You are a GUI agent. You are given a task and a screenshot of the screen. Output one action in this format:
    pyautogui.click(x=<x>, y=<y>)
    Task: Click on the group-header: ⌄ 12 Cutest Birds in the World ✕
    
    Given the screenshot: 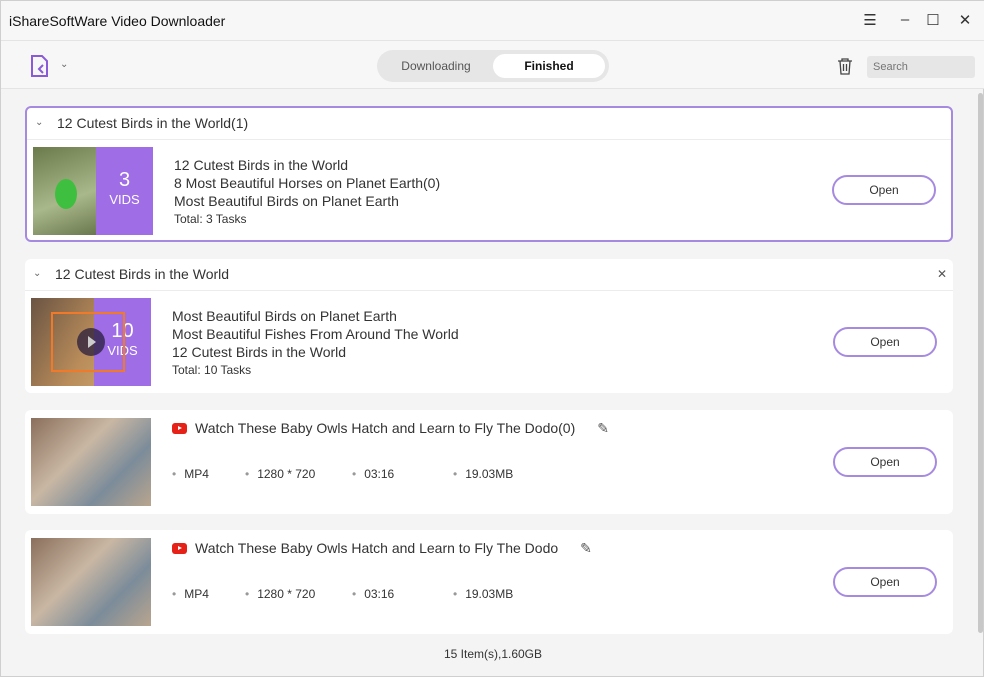 What is the action you would take?
    pyautogui.click(x=489, y=275)
    